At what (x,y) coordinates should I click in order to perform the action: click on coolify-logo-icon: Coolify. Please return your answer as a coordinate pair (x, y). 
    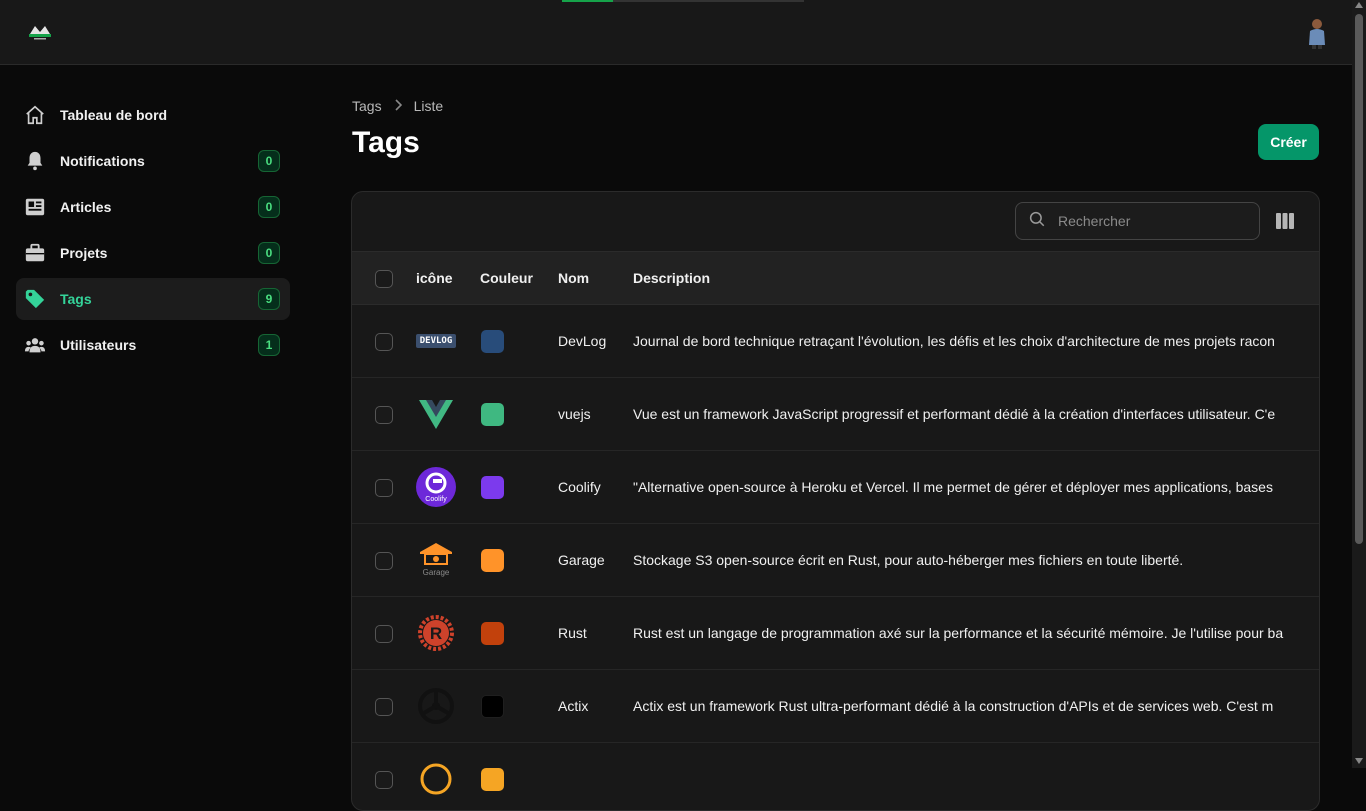
    Looking at the image, I should click on (436, 487).